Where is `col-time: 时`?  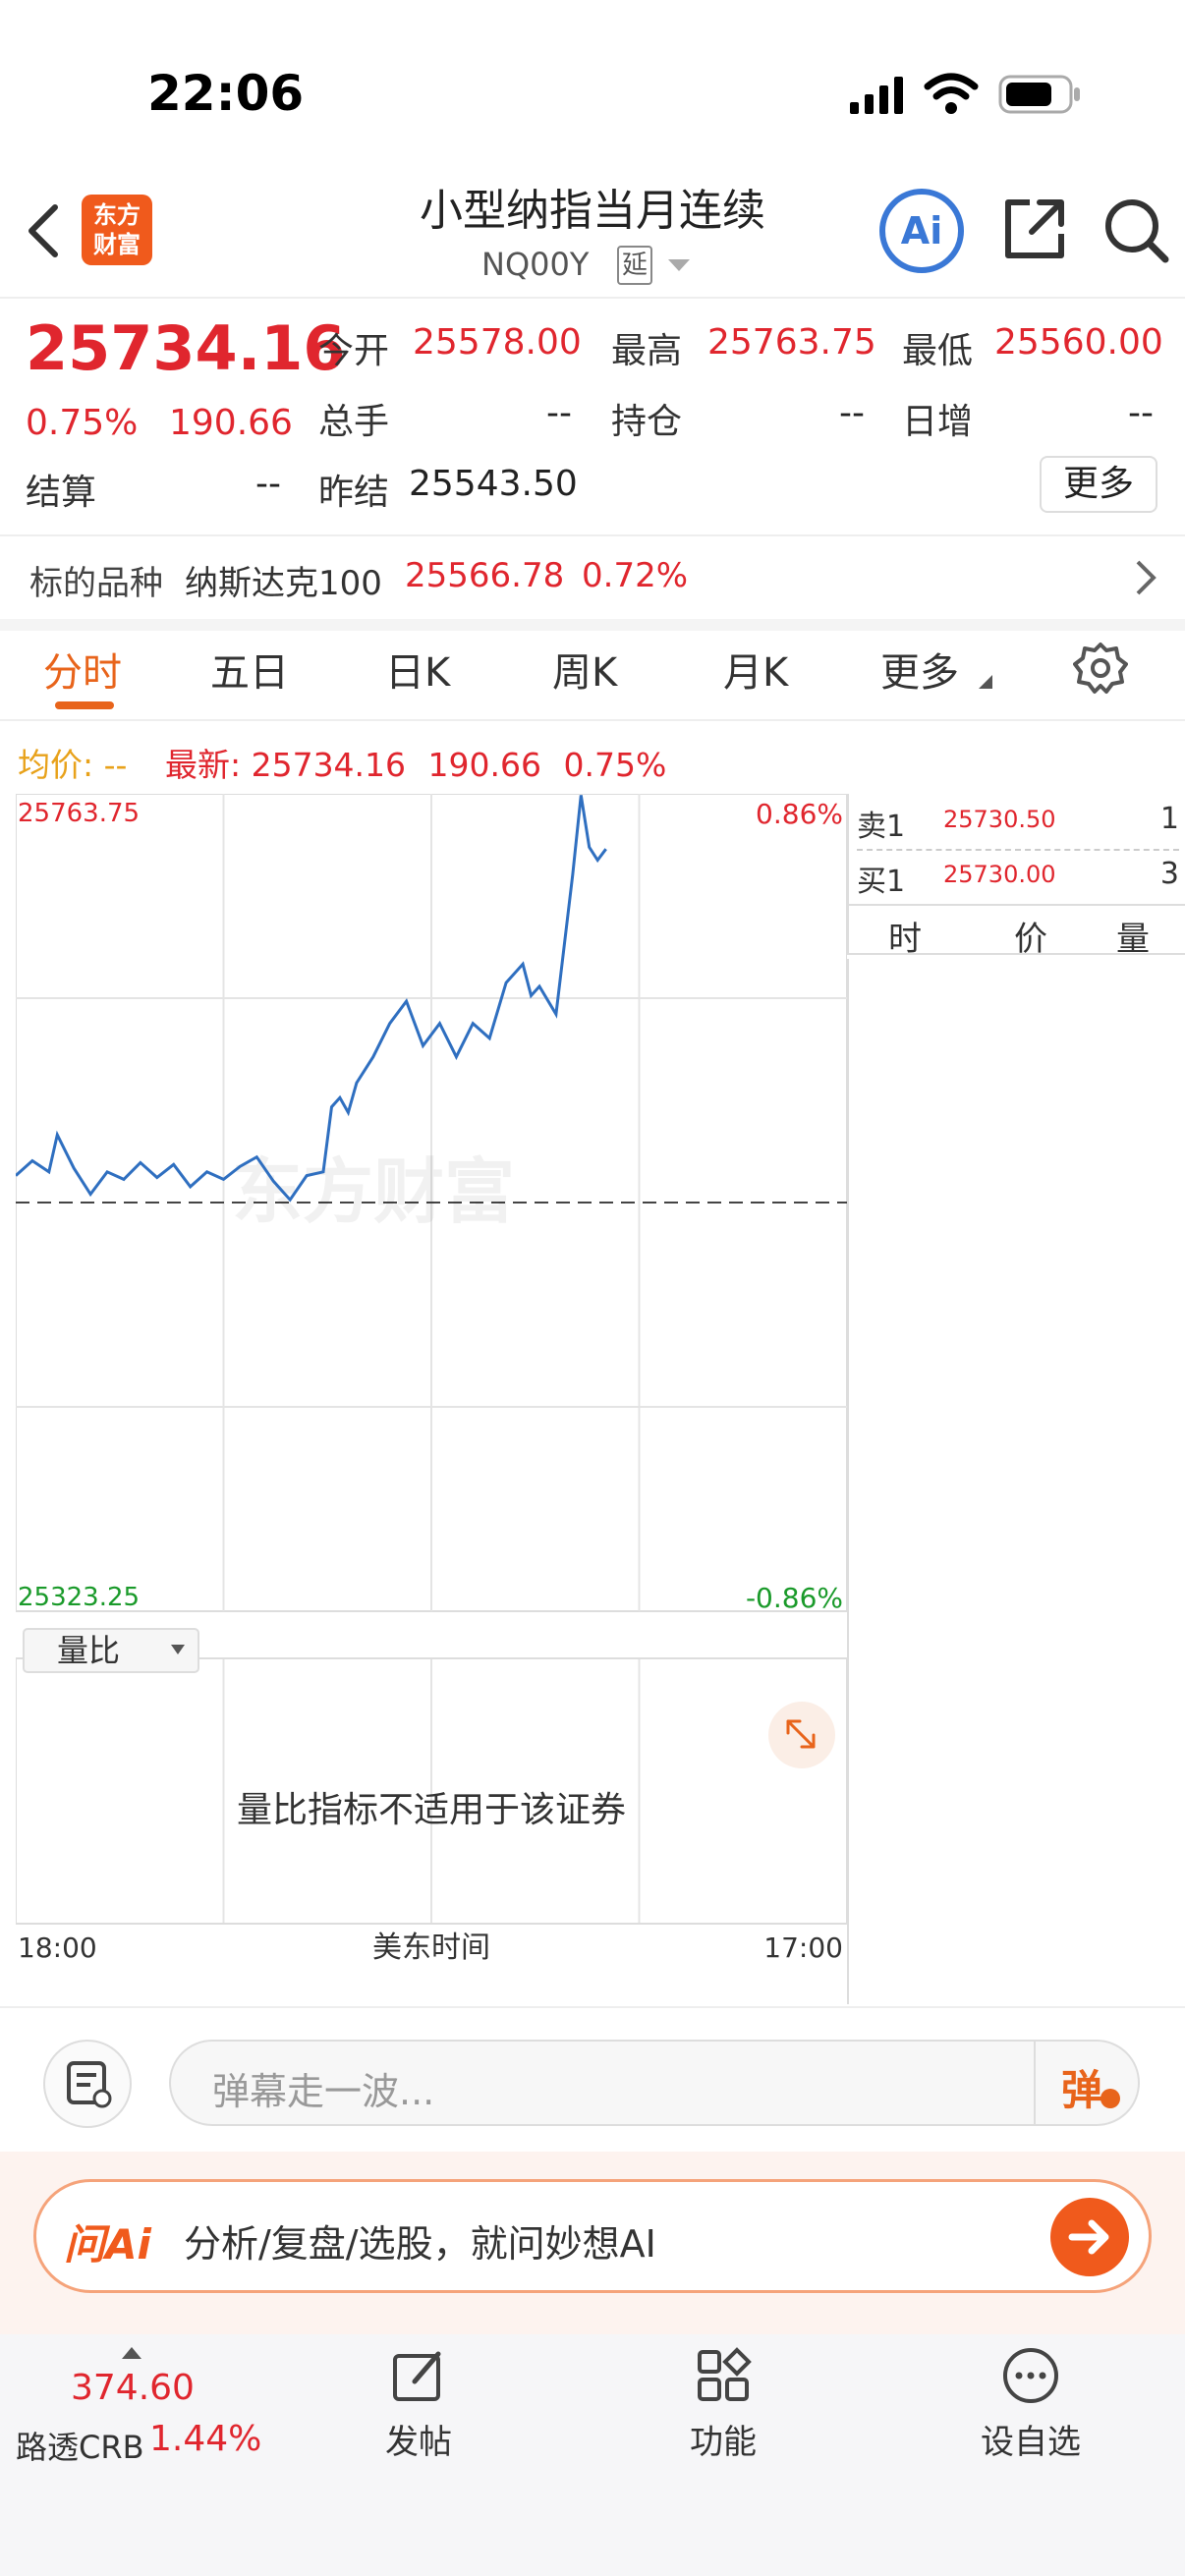 col-time: 时 is located at coordinates (905, 939).